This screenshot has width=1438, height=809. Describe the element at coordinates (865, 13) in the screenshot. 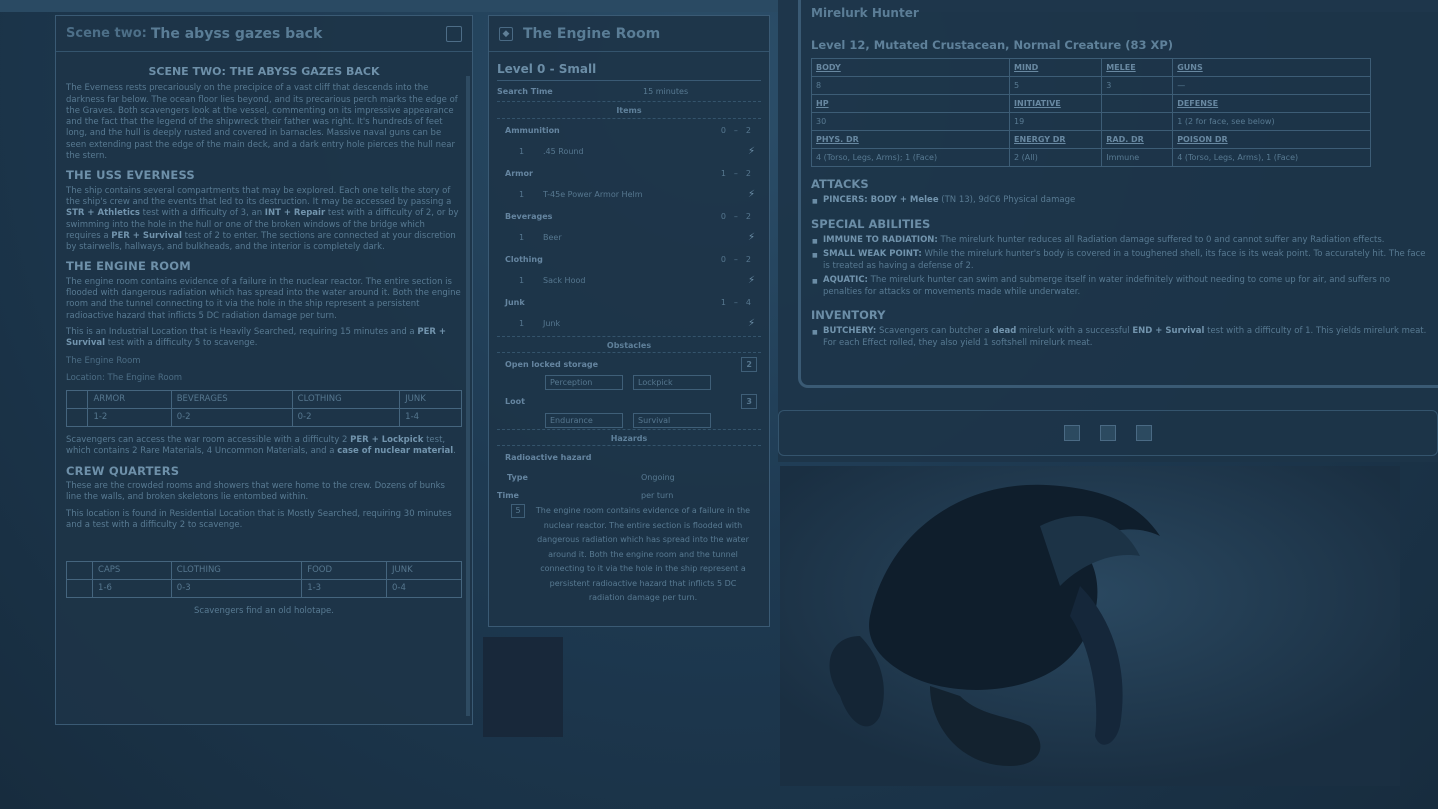

I see `creature-name: Mirelurk Hunter` at that location.